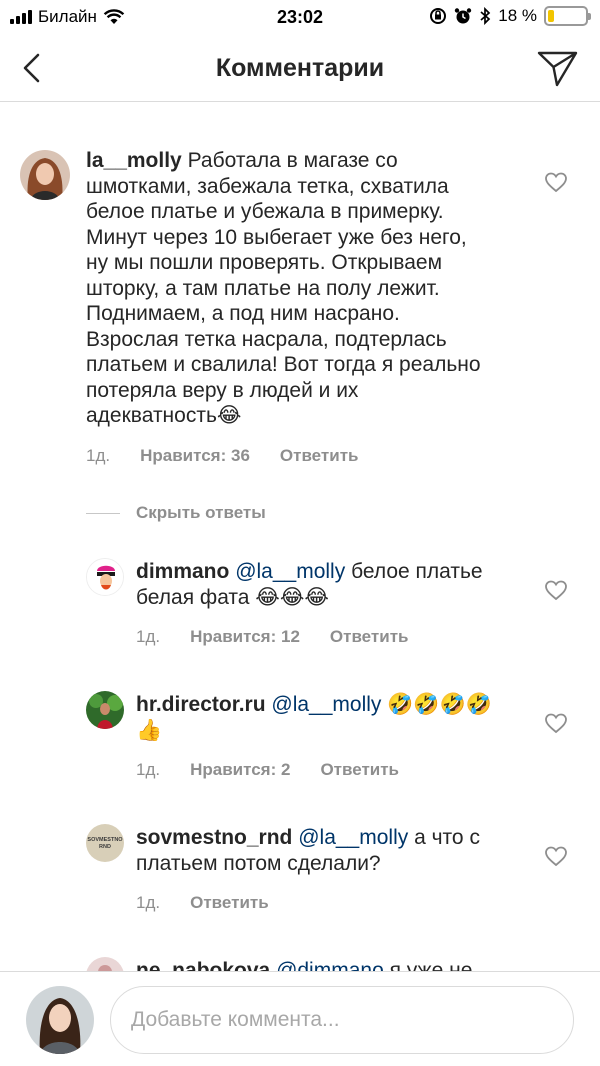 The image size is (600, 1066). I want to click on likes-count: Нравится: 36, so click(195, 456).